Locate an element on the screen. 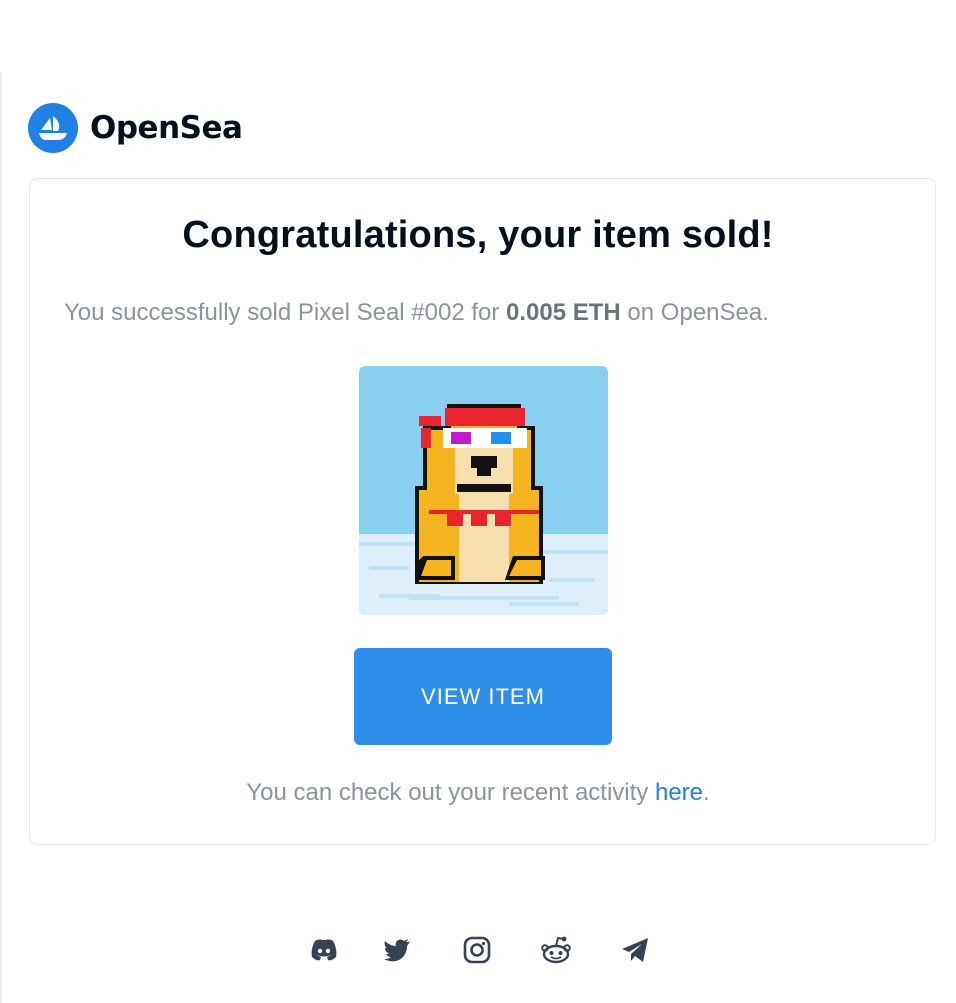  reddit-icon is located at coordinates (556, 950).